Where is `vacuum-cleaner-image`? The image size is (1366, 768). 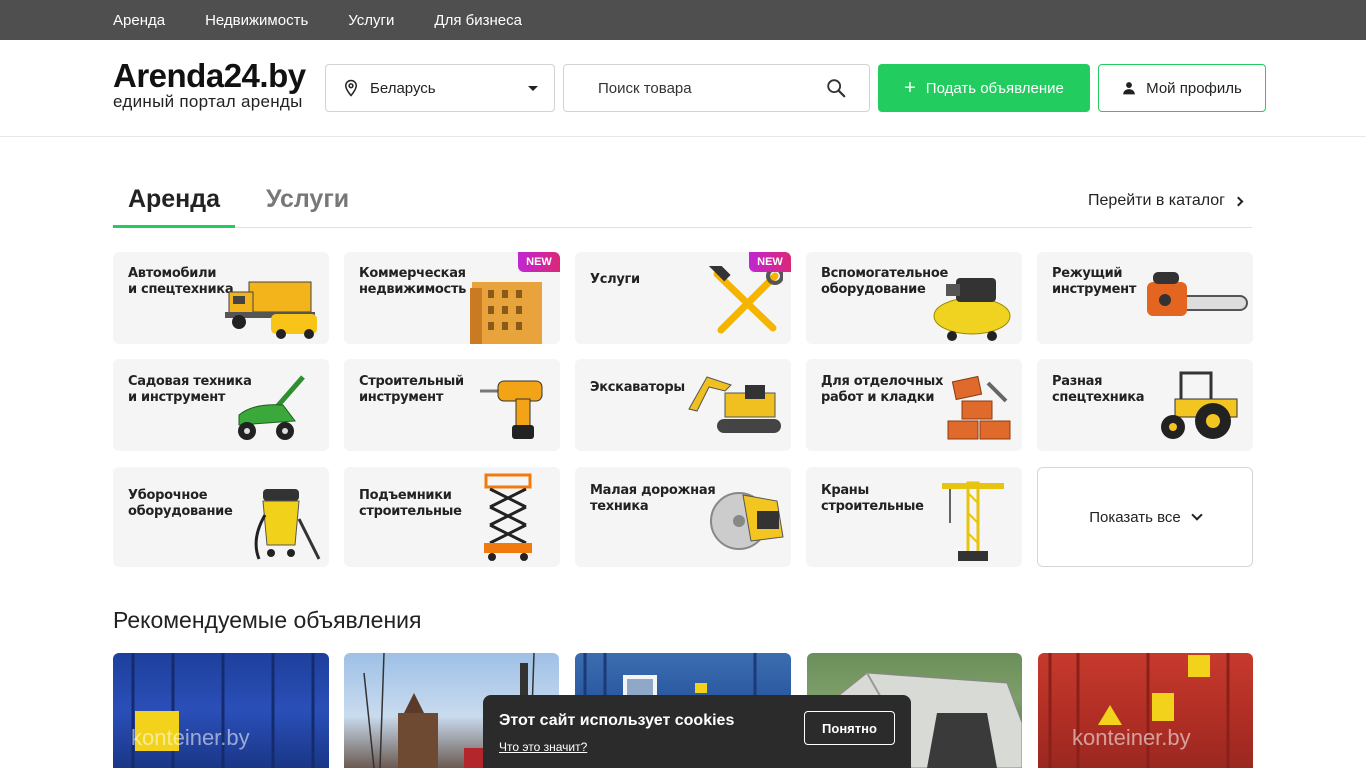
vacuum-cleaner-image is located at coordinates (287, 524).